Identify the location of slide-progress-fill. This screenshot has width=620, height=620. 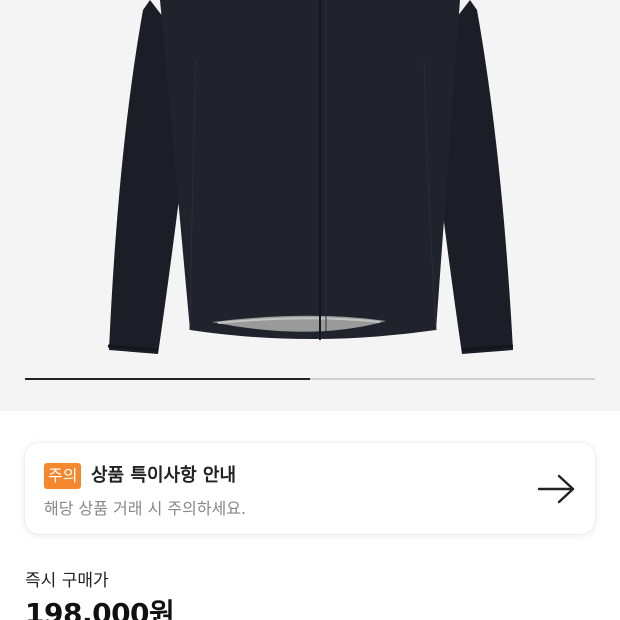
(167, 379).